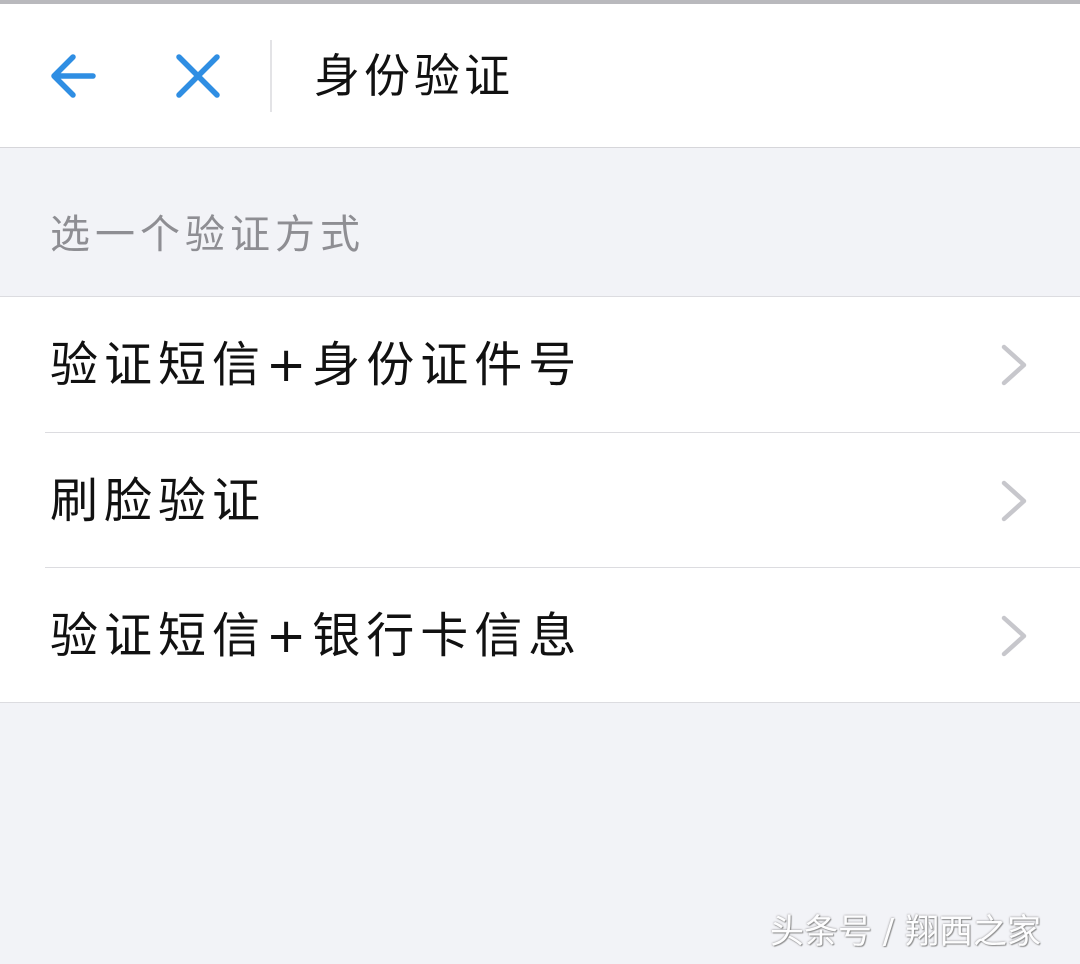  I want to click on option-label: 验证短信+身份证件号, so click(316, 365).